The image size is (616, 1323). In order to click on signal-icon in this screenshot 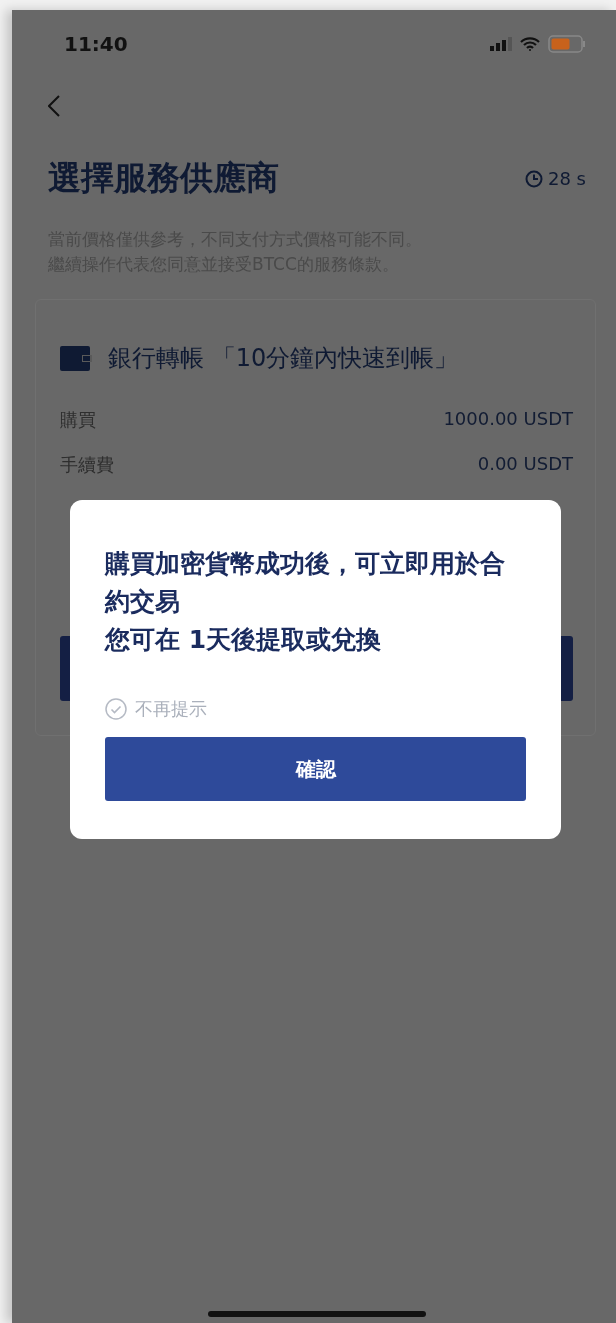, I will do `click(501, 44)`.